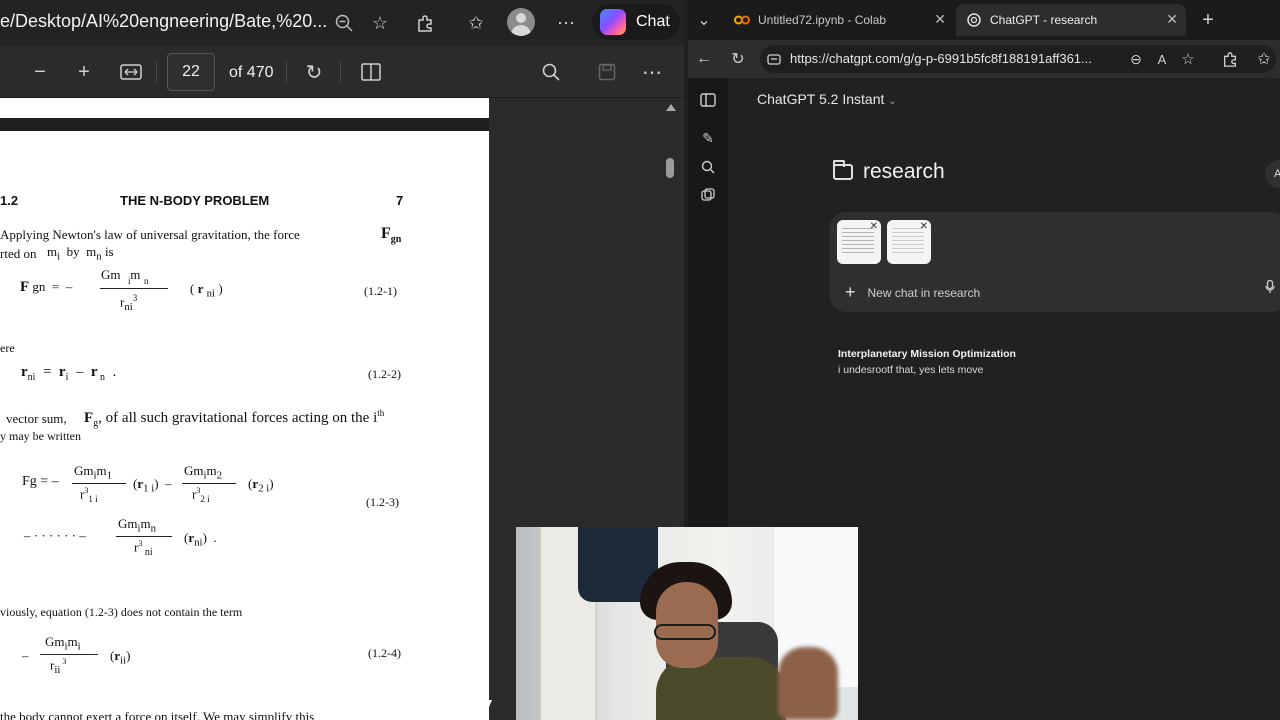 The image size is (1280, 720). I want to click on project-composer: ✕ ✕ + New chat in research, so click(1054, 262).